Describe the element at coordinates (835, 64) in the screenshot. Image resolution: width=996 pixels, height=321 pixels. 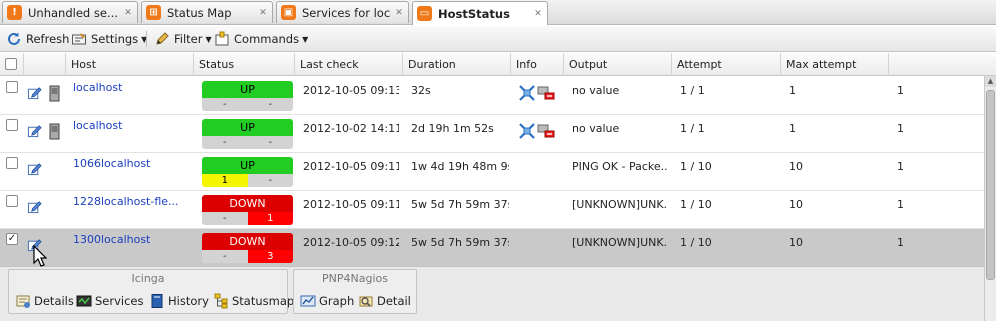
I see `col-max-attempt: Max attempt` at that location.